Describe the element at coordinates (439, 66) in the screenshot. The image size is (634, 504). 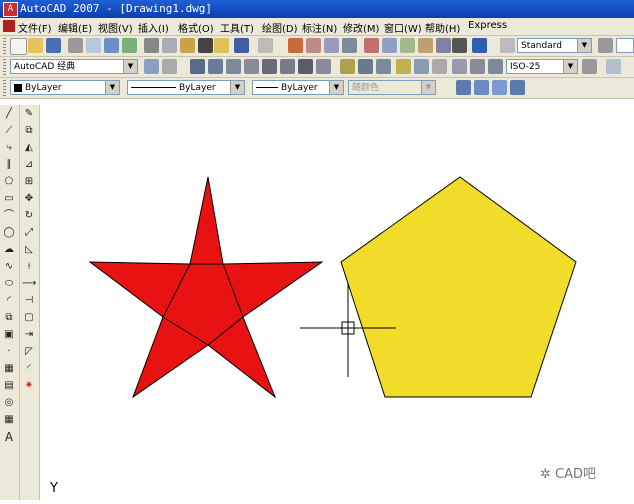
I see `center-mark-icon` at that location.